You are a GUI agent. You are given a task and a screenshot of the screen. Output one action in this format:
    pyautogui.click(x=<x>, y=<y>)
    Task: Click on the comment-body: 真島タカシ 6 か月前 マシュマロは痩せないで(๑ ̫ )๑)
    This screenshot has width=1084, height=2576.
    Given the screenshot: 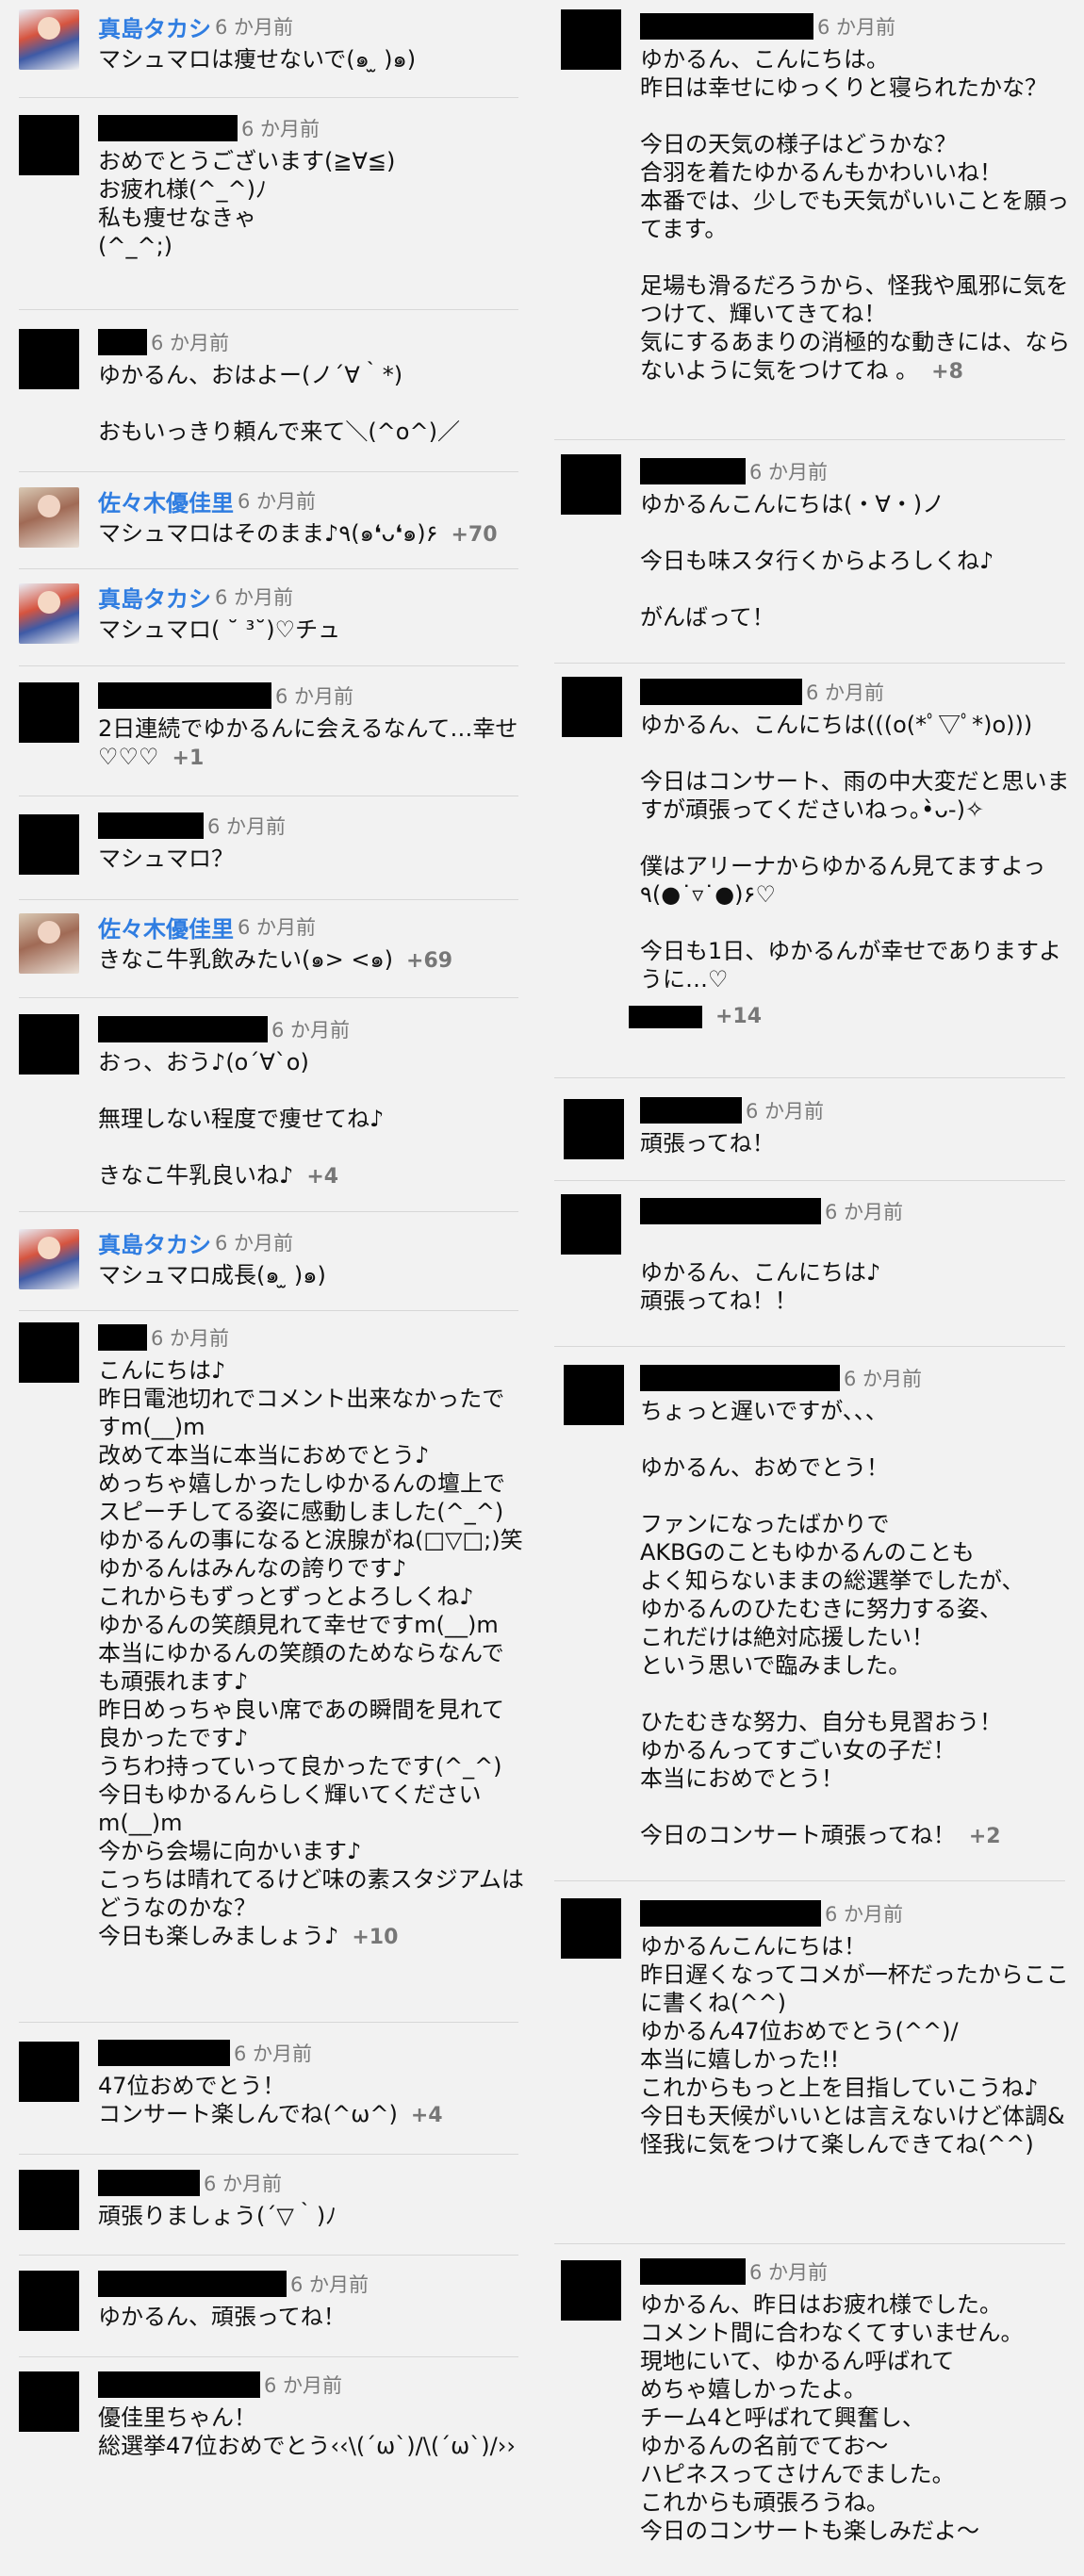 What is the action you would take?
    pyautogui.click(x=311, y=41)
    